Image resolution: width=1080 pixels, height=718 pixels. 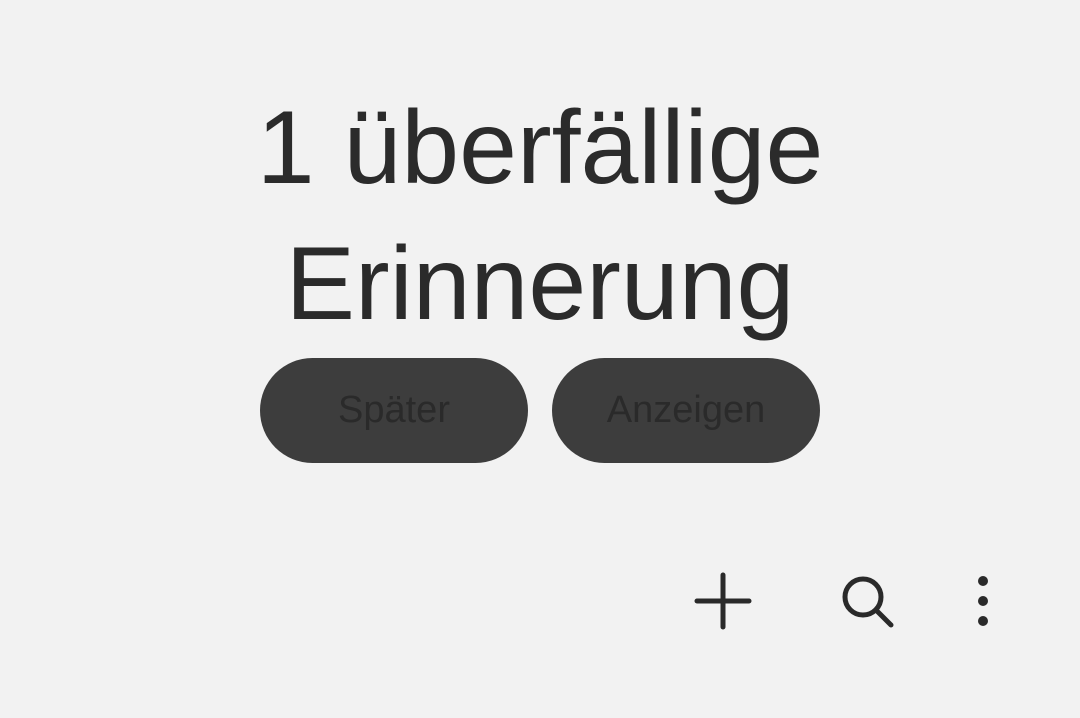 I want to click on more-vert-icon, so click(x=983, y=601).